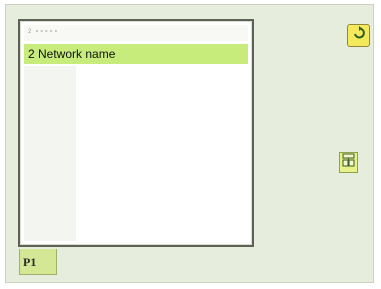 This screenshot has height=289, width=381. I want to click on refresh-button, so click(358, 35).